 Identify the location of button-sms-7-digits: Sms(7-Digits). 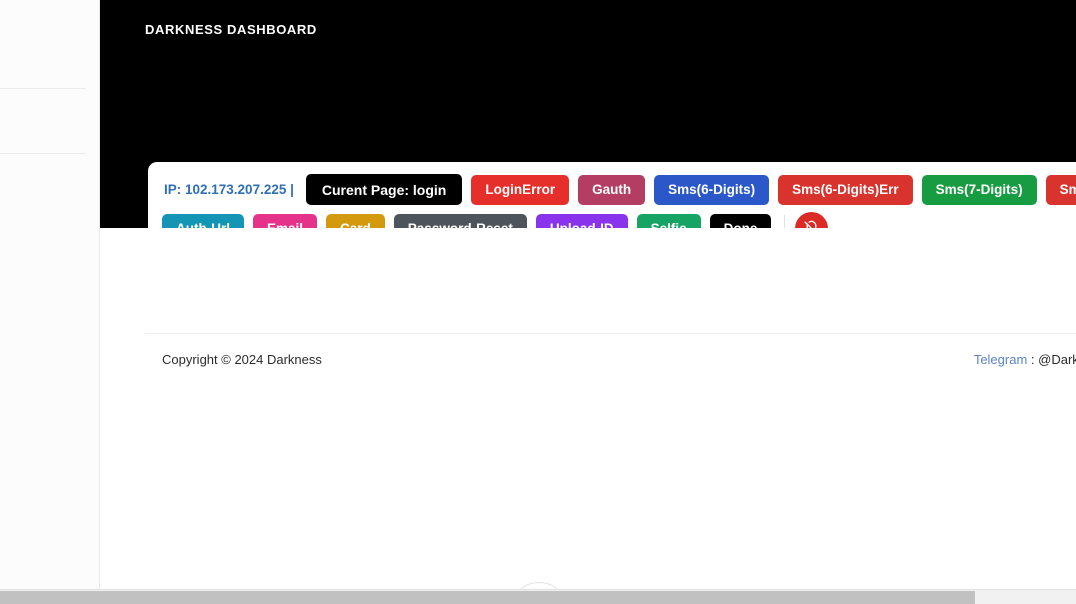
(979, 189).